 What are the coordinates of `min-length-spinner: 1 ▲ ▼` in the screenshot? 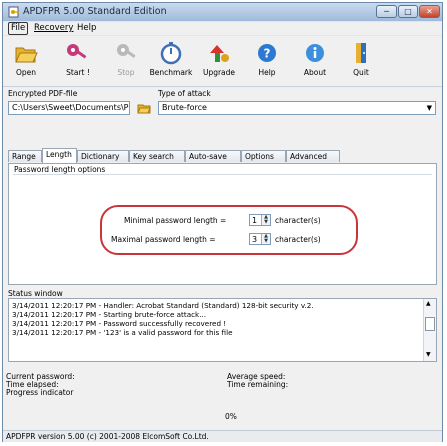 It's located at (260, 220).